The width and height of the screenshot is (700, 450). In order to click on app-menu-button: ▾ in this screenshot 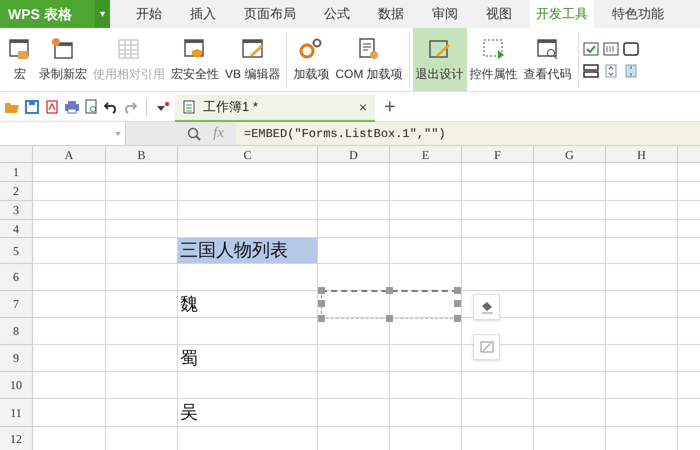, I will do `click(102, 14)`.